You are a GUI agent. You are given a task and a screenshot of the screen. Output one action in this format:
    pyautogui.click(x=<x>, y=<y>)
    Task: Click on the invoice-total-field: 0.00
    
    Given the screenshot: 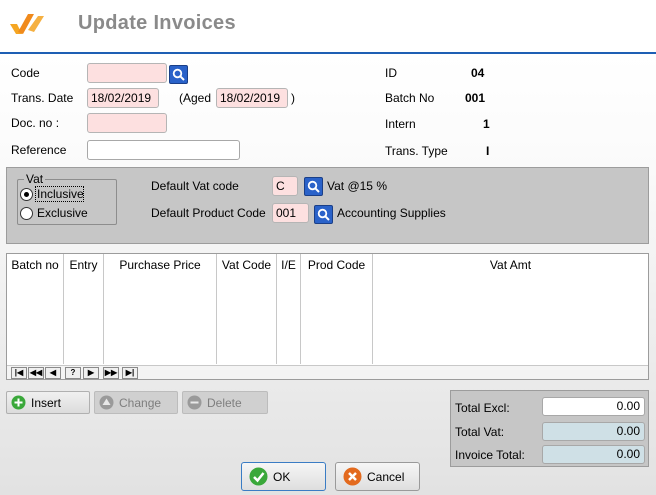 What is the action you would take?
    pyautogui.click(x=593, y=454)
    